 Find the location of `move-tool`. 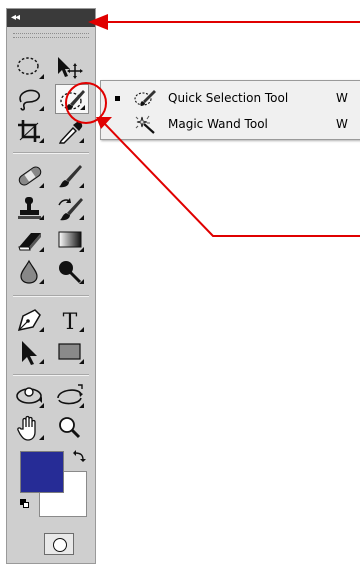

move-tool is located at coordinates (70, 67).